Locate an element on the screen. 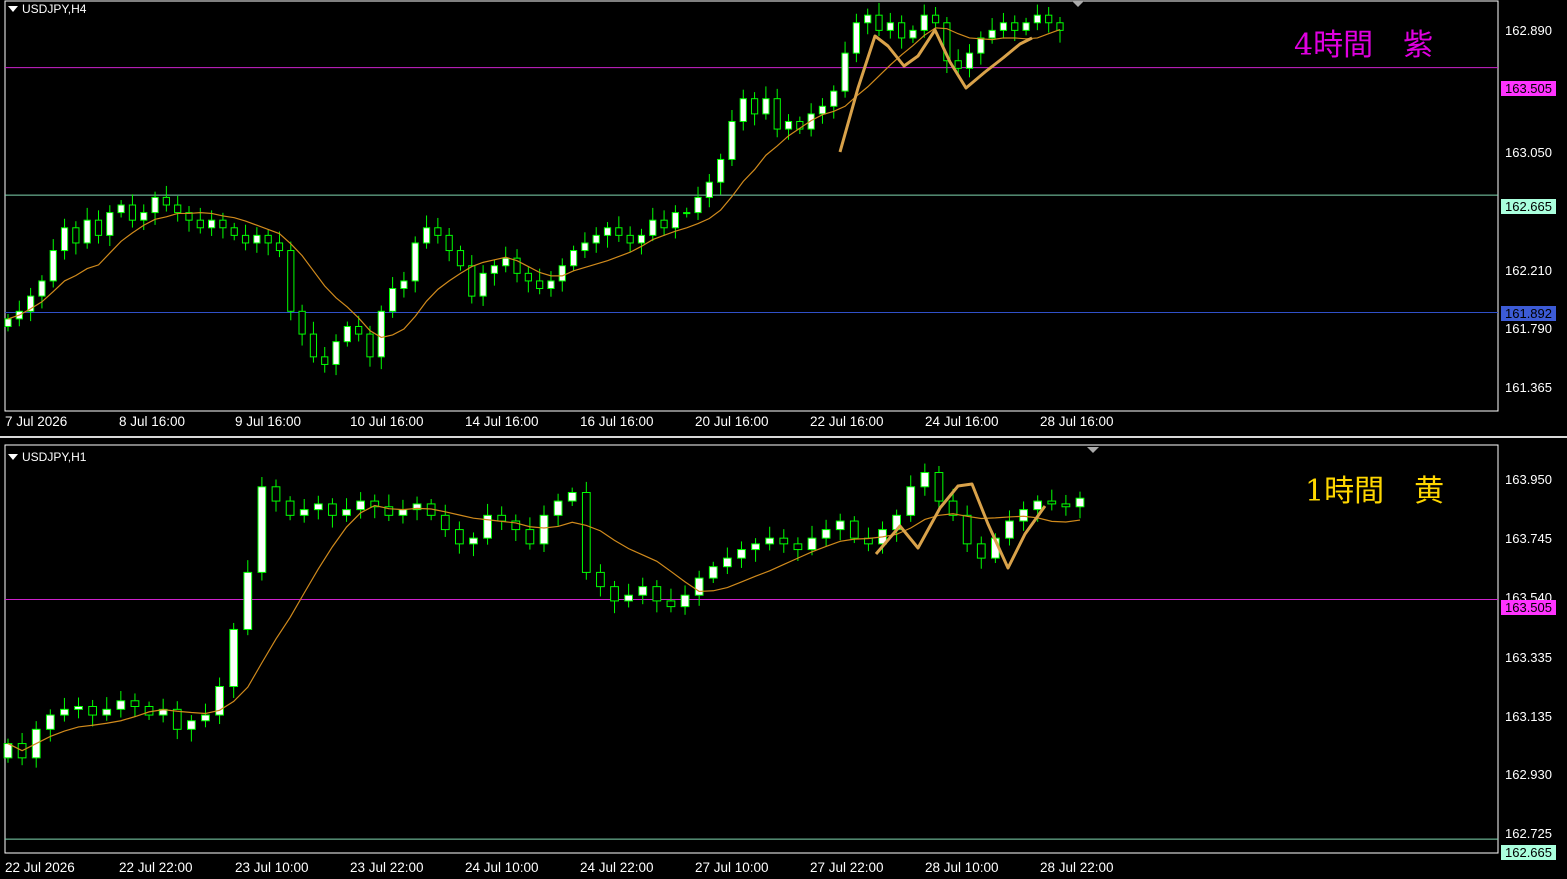 This screenshot has height=879, width=1567. price-axis-tick: 163.050 is located at coordinates (1528, 152).